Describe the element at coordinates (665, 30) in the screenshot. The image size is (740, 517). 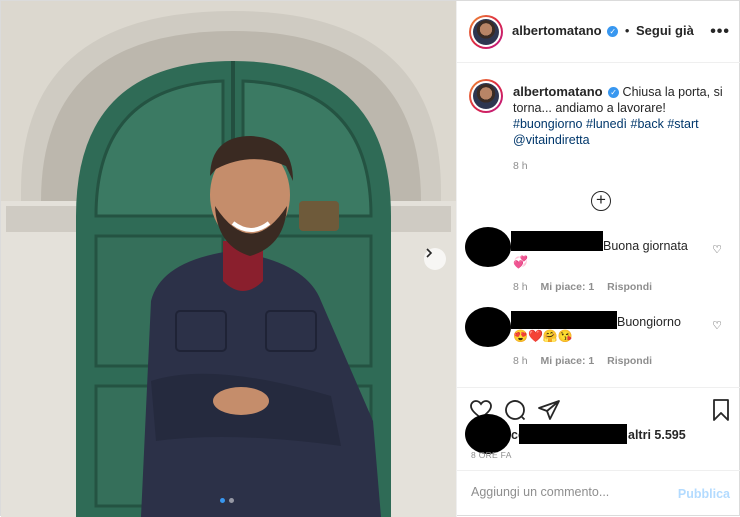
I see `following-button: Segui già` at that location.